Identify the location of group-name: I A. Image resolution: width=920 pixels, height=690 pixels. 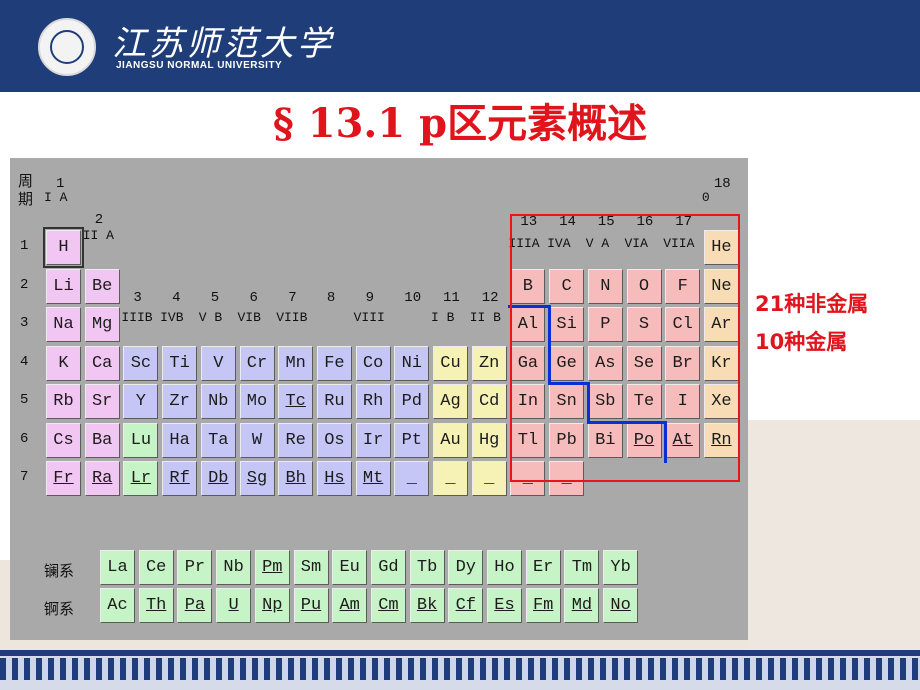
(56, 197).